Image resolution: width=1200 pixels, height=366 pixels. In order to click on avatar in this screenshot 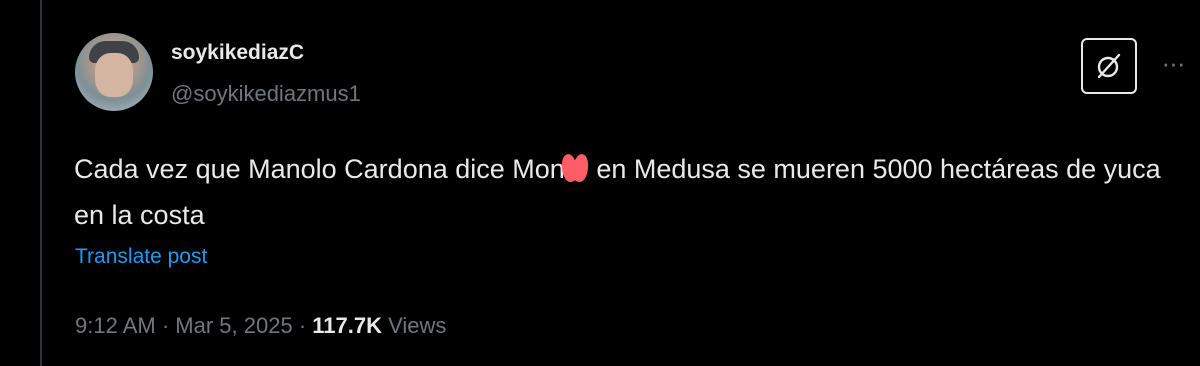, I will do `click(114, 72)`.